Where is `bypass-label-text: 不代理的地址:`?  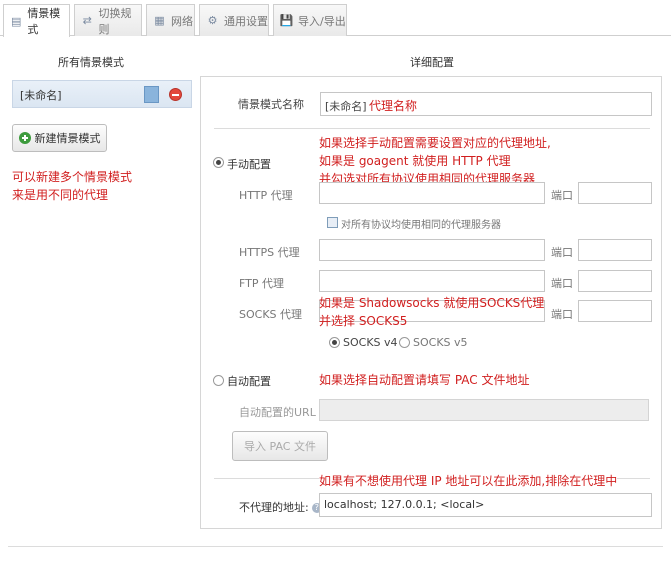 bypass-label-text: 不代理的地址: is located at coordinates (274, 507).